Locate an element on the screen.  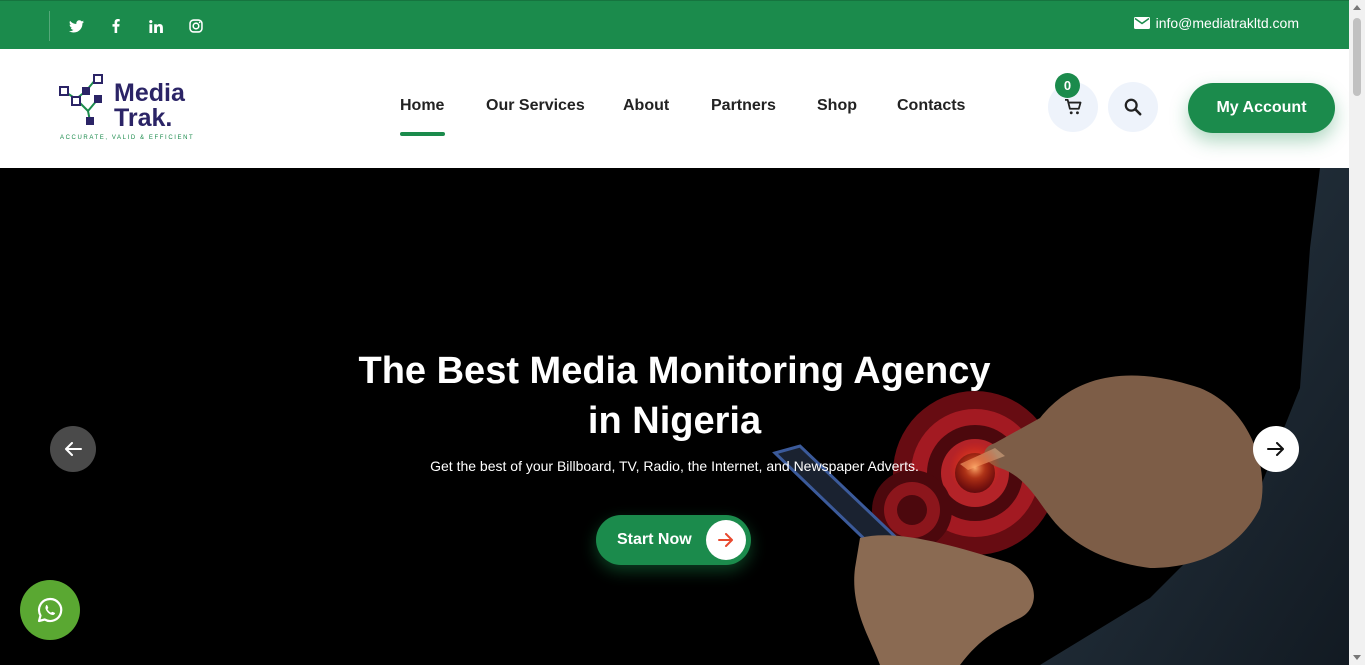
search-icon is located at coordinates (1133, 107).